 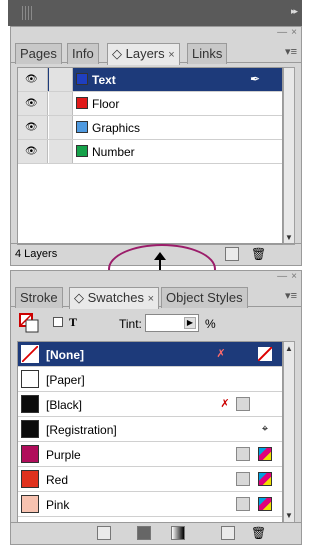 What do you see at coordinates (83, 53) in the screenshot?
I see `tab-info: Info` at bounding box center [83, 53].